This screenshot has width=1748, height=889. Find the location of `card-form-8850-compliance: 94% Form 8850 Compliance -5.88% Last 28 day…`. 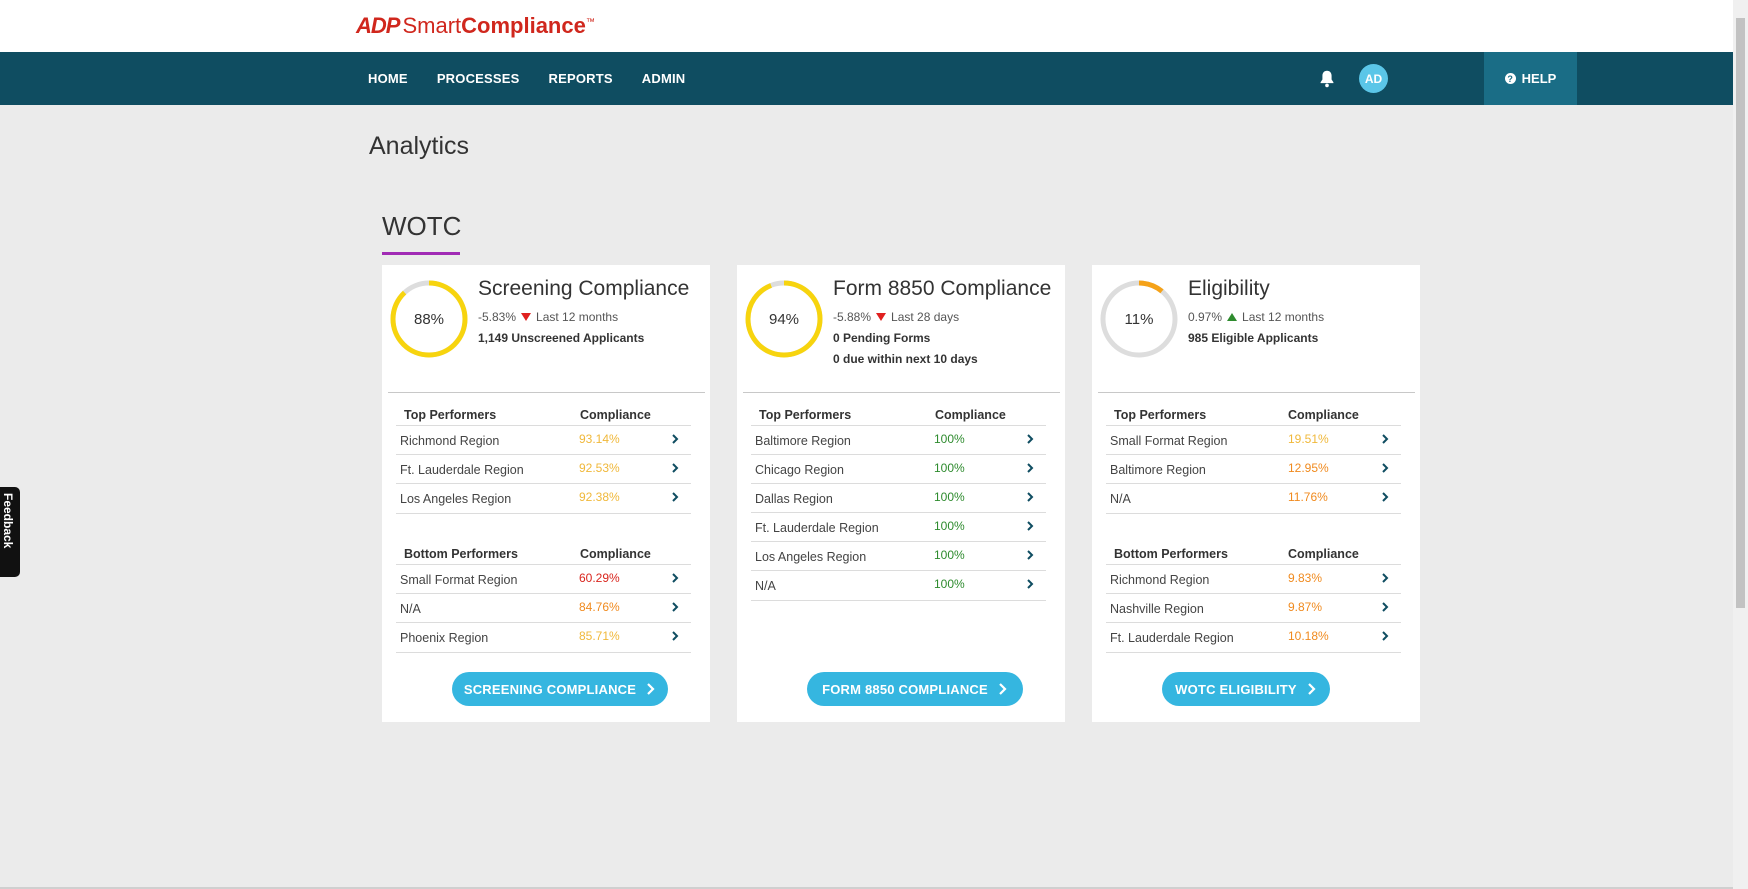

card-form-8850-compliance: 94% Form 8850 Compliance -5.88% Last 28 day… is located at coordinates (901, 493).